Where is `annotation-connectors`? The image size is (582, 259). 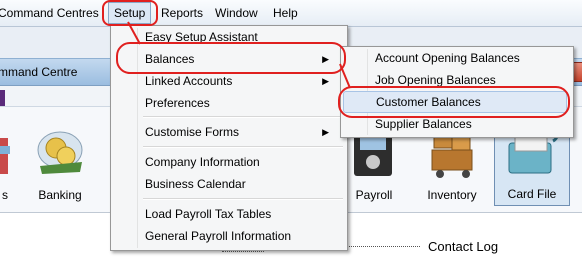
annotation-connectors is located at coordinates (239, 55).